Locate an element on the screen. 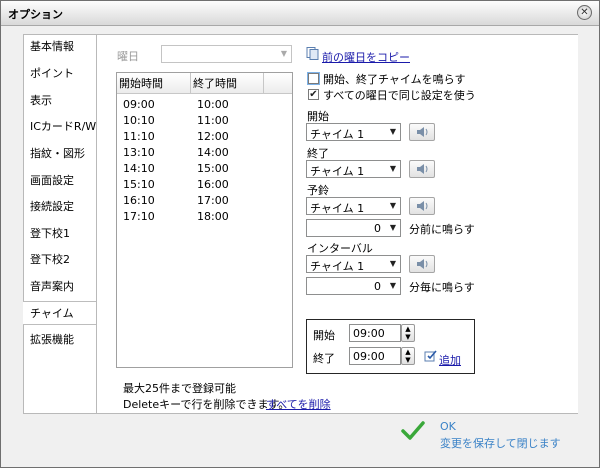 Image resolution: width=600 pixels, height=468 pixels. checkmark-icon: ✔ is located at coordinates (313, 94).